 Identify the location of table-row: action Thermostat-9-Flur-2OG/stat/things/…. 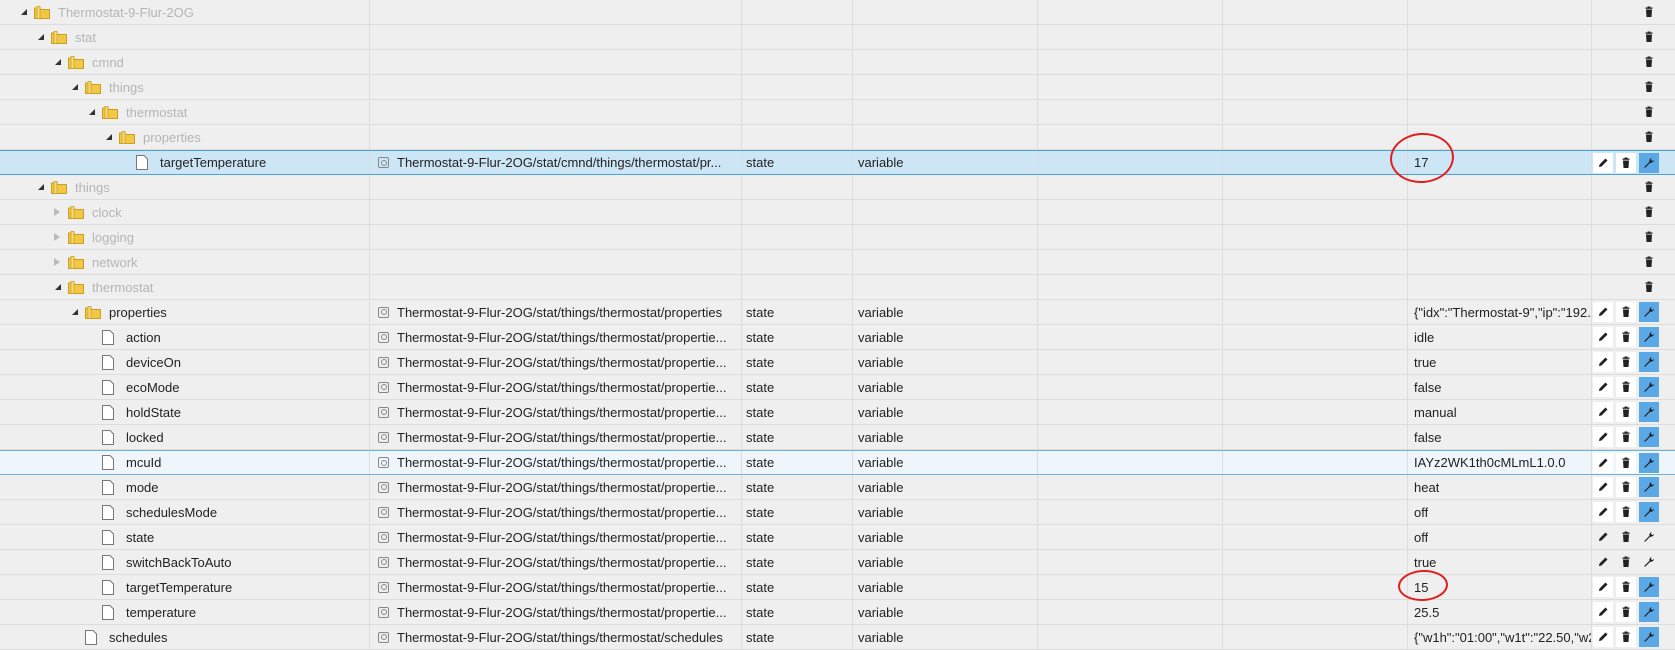
(837, 337).